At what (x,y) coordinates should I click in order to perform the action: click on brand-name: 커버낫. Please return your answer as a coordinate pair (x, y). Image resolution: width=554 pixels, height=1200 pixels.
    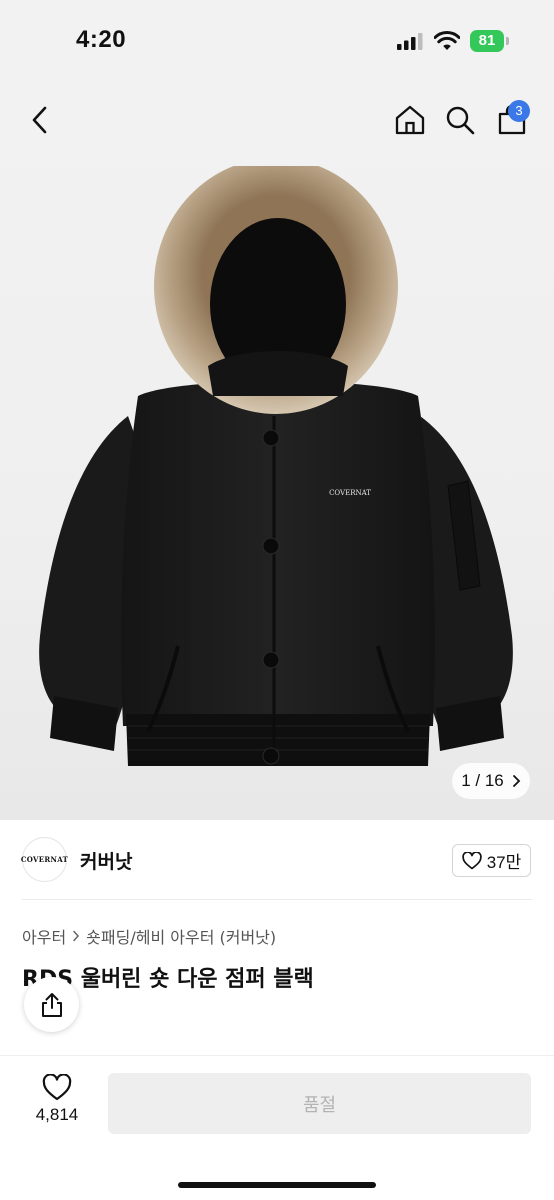
    Looking at the image, I should click on (106, 860).